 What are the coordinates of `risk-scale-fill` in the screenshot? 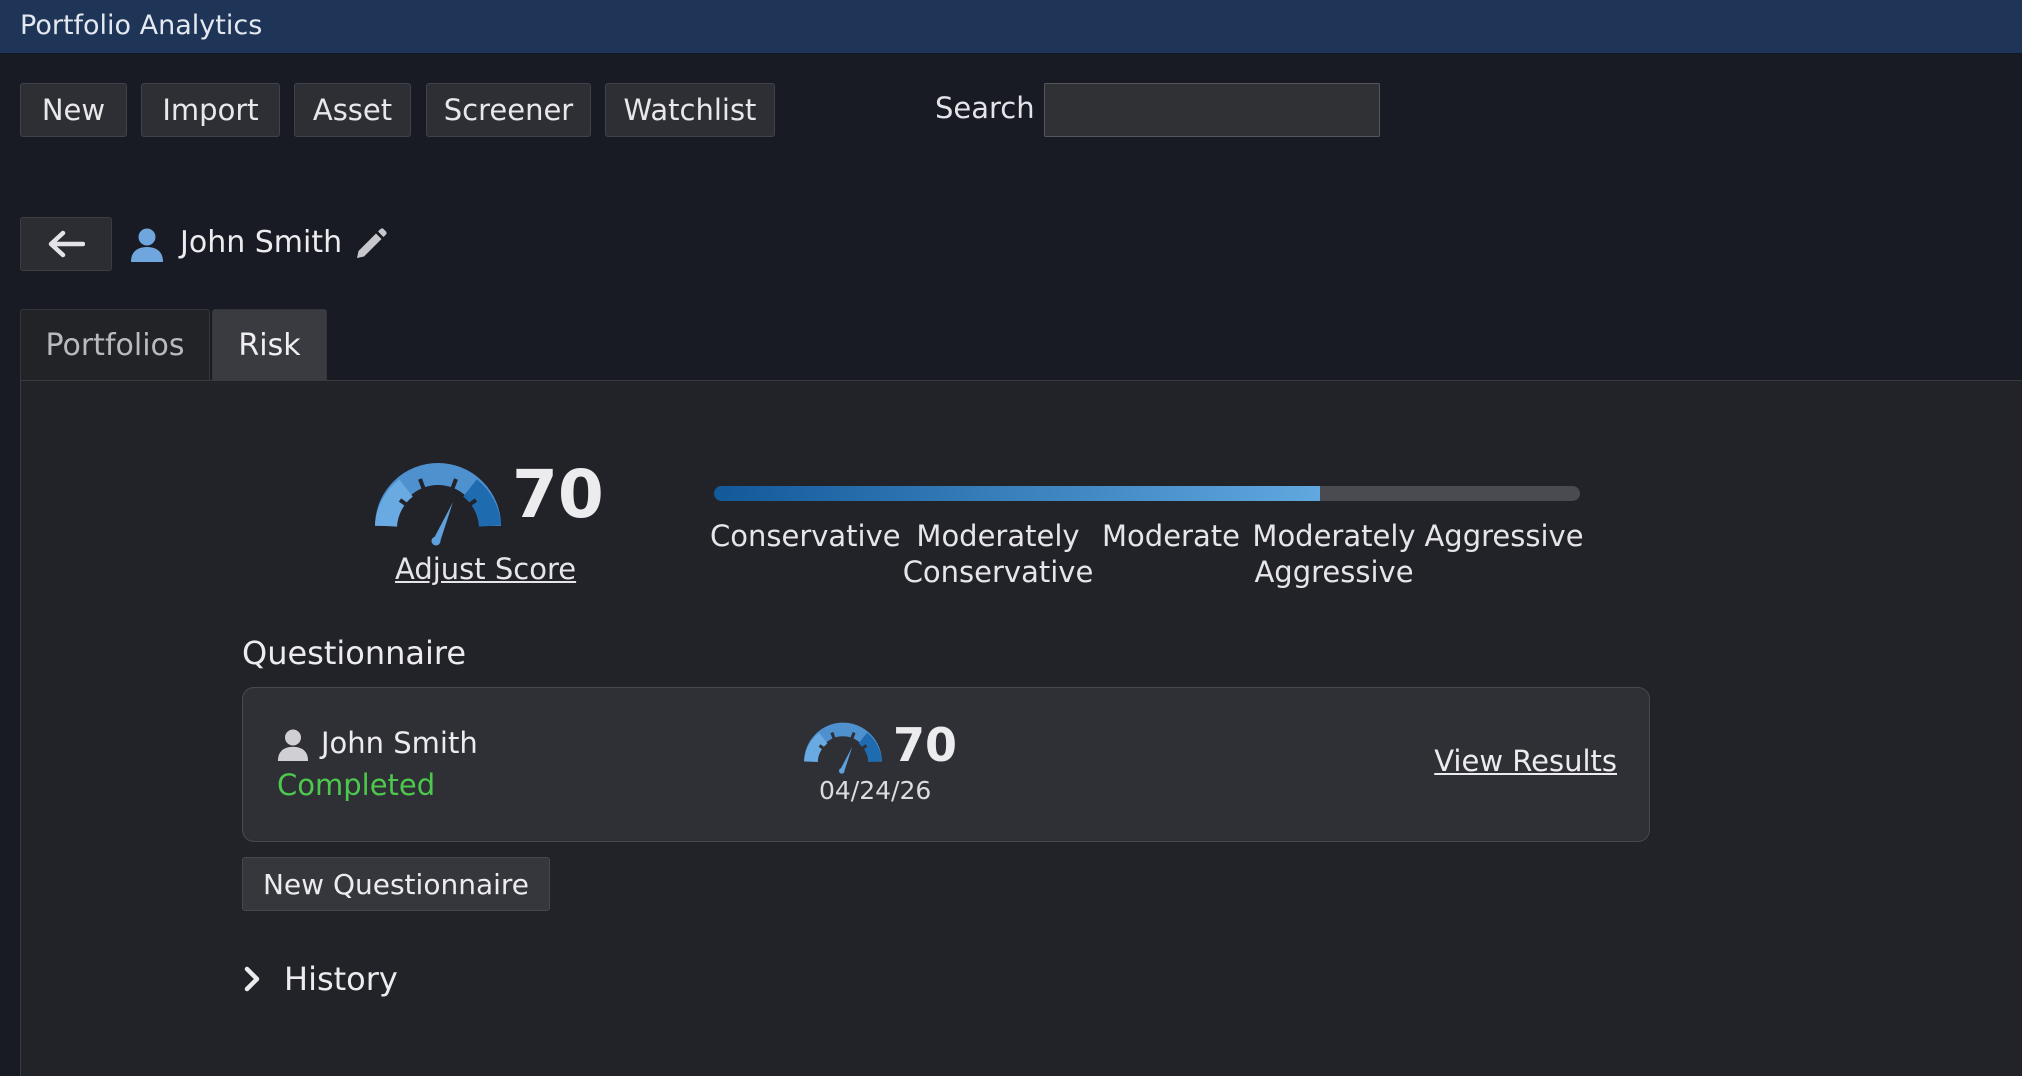 It's located at (1017, 493).